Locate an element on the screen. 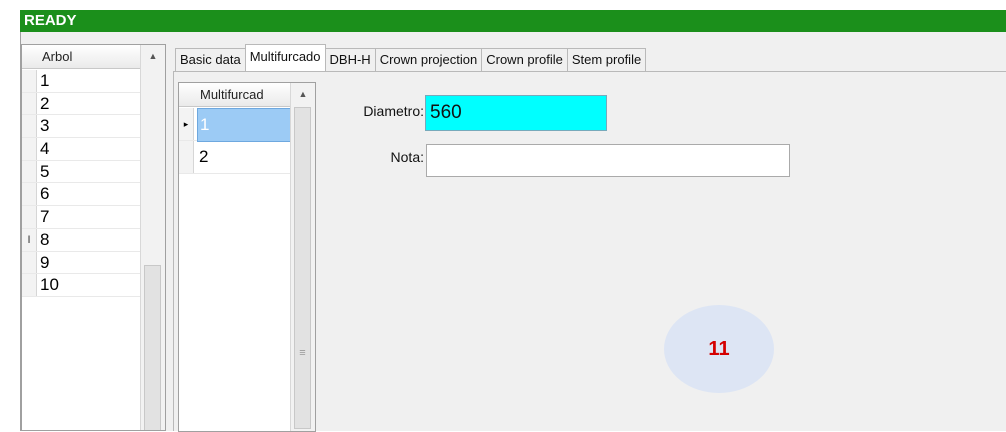 This screenshot has height=432, width=1006. tab-crown-projection: Crown projection is located at coordinates (428, 59).